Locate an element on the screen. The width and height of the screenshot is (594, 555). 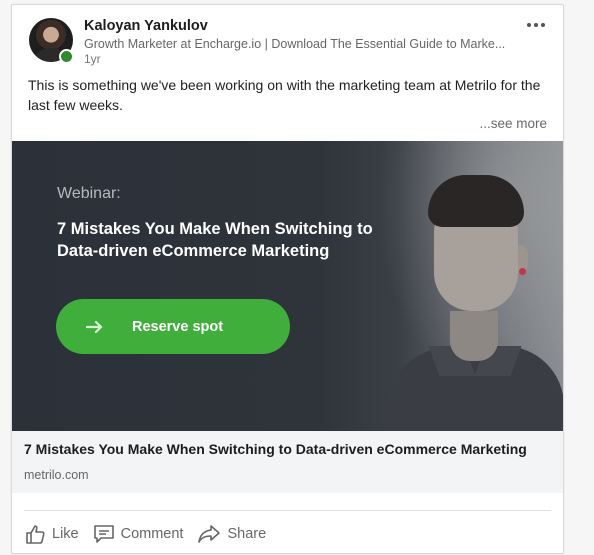
reserve-spot-button: Reserve spot is located at coordinates (173, 326).